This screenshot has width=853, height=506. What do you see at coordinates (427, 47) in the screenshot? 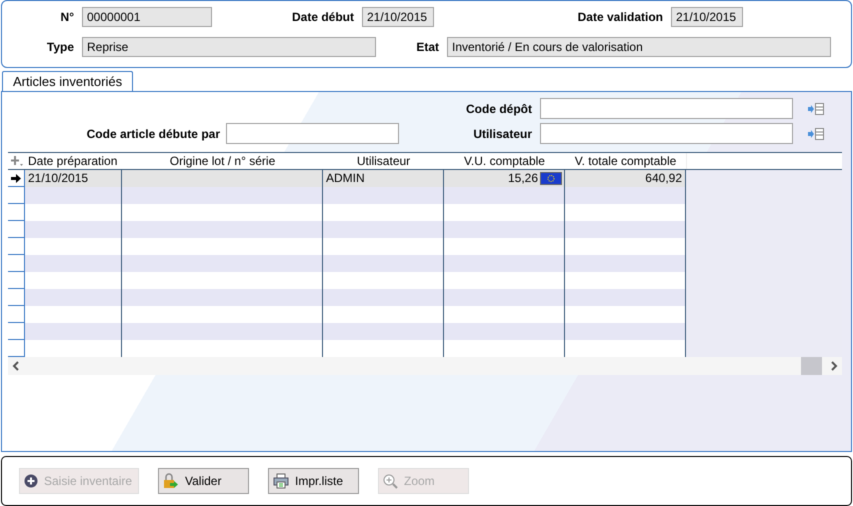
I see `field-label: Etat` at bounding box center [427, 47].